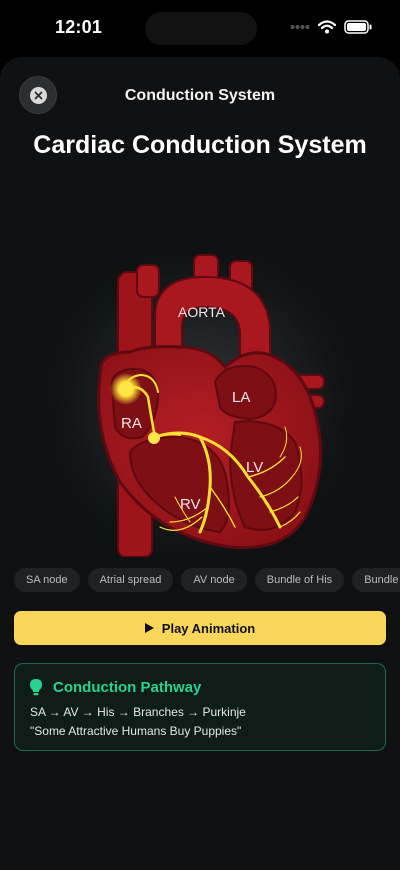 This screenshot has height=870, width=400. What do you see at coordinates (265, 475) in the screenshot?
I see `left-ventricle` at bounding box center [265, 475].